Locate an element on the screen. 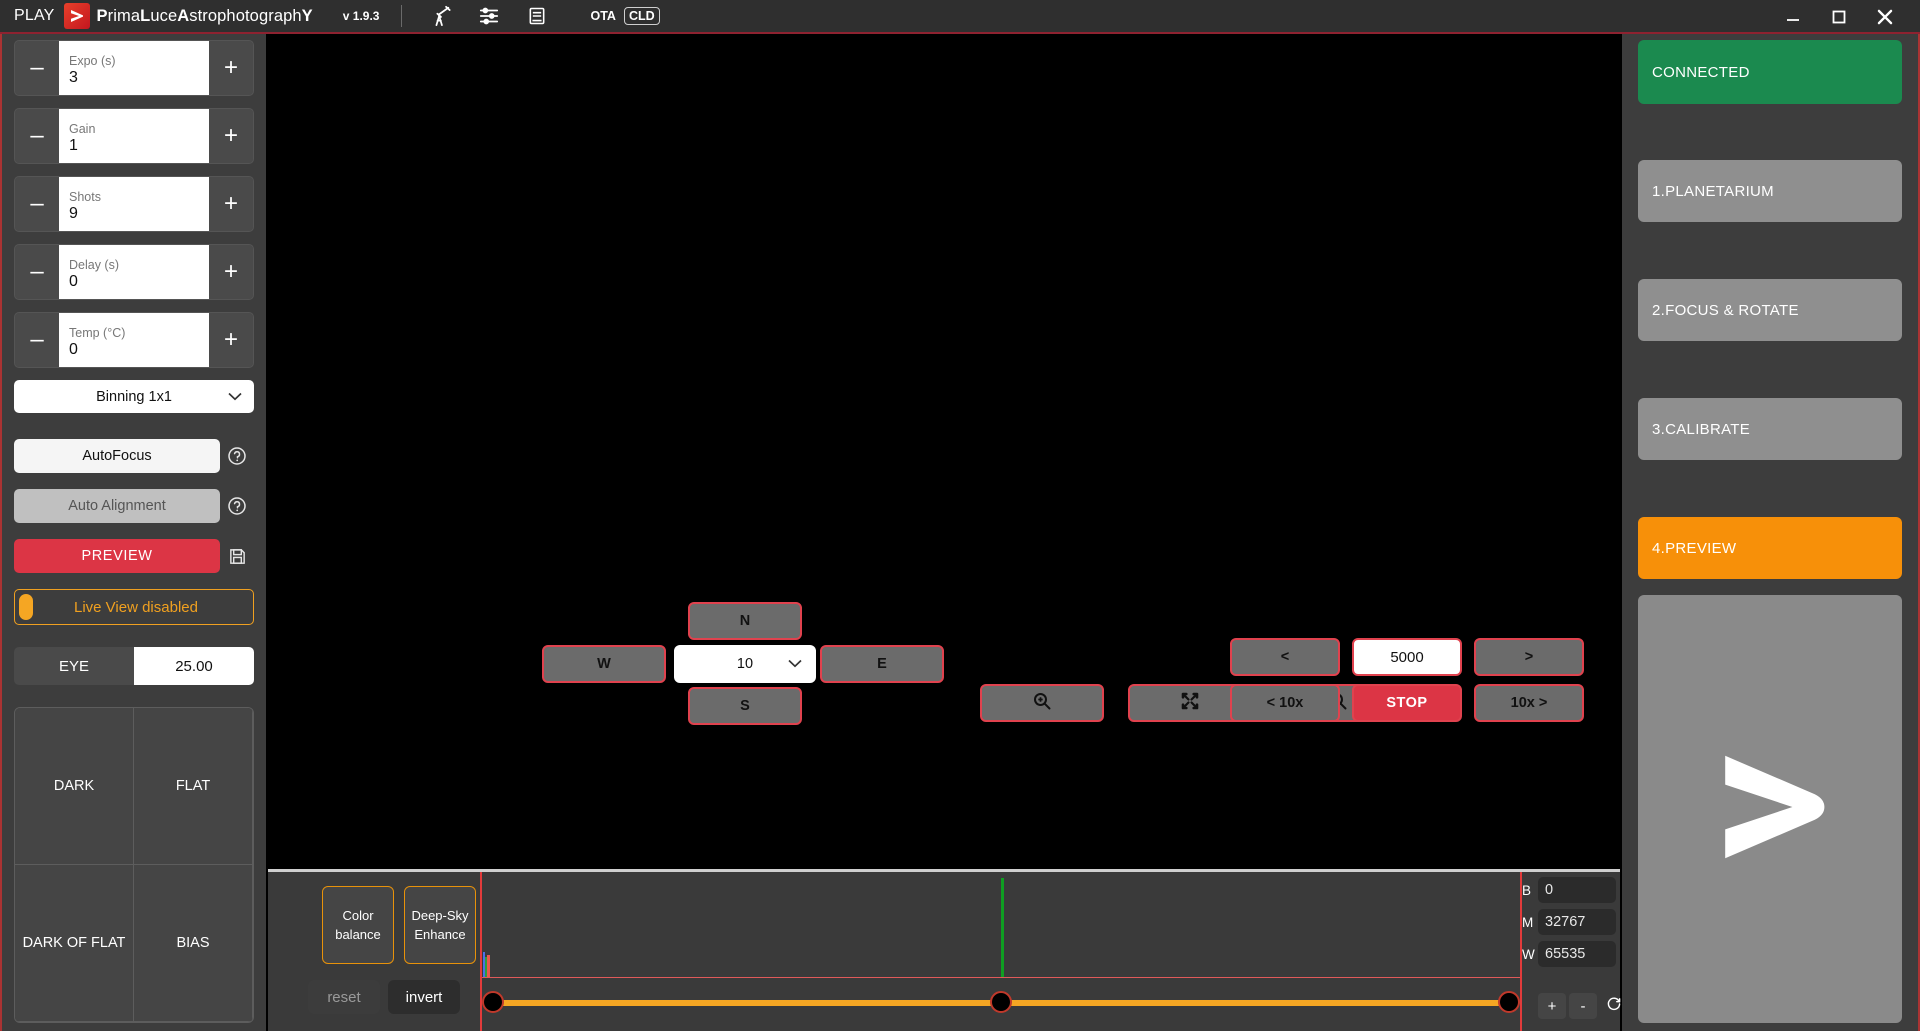 The image size is (1920, 1031). color-balance-button: Color balance is located at coordinates (358, 925).